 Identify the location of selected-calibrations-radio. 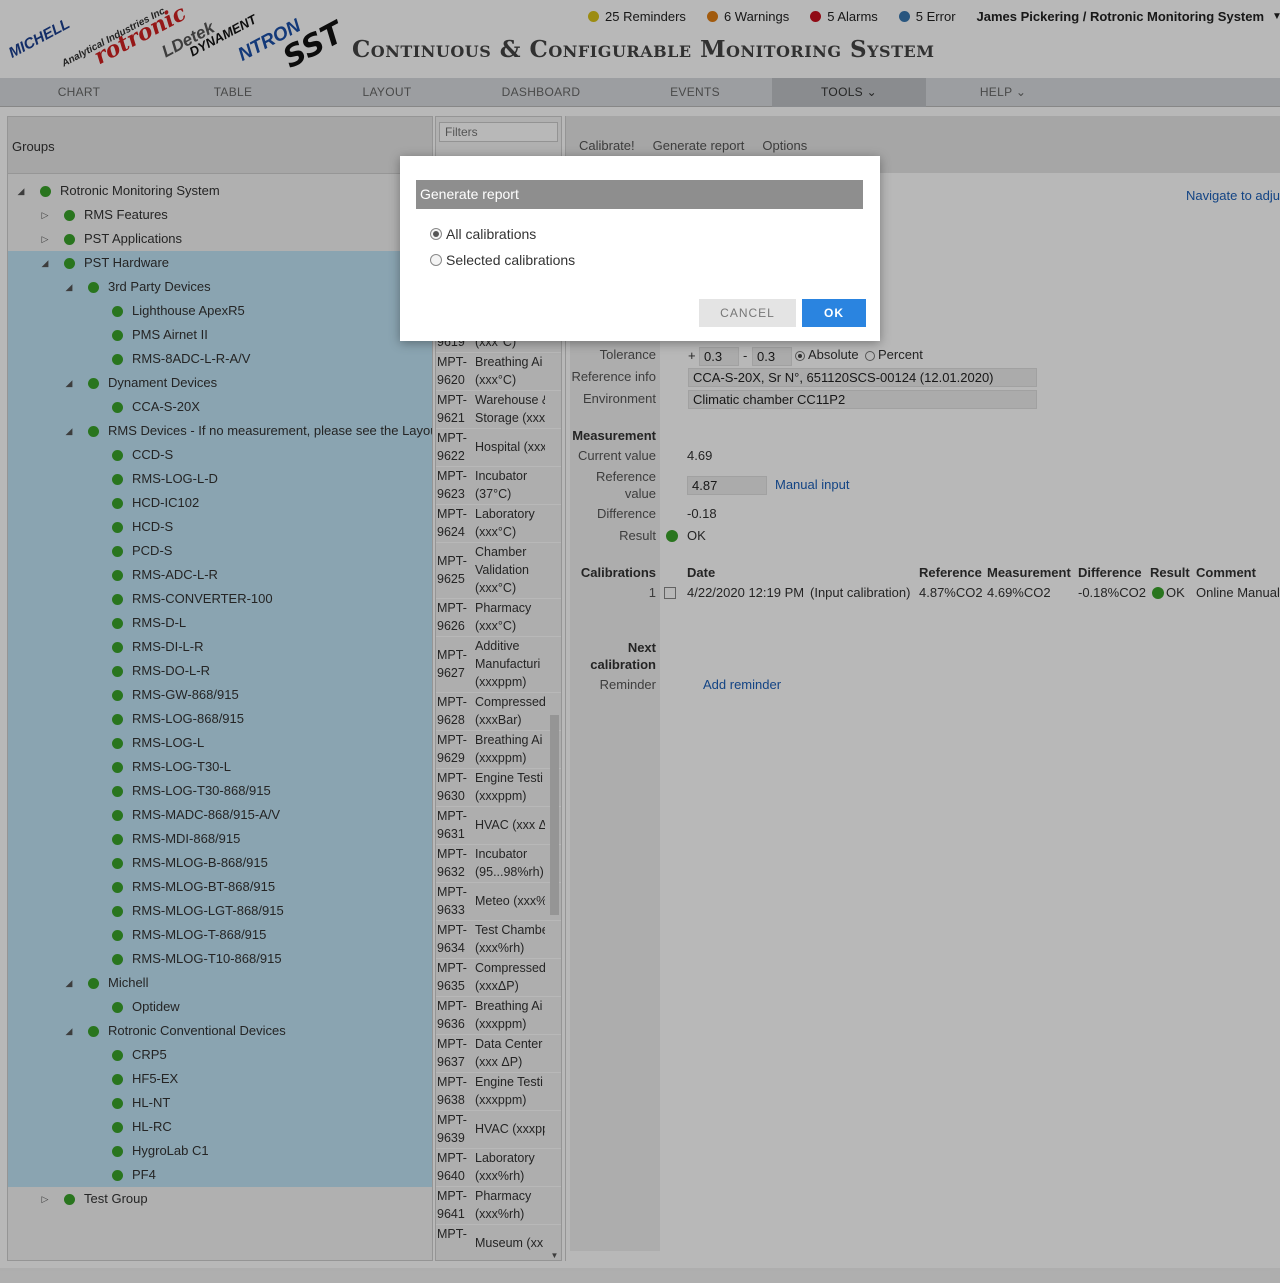
(436, 260).